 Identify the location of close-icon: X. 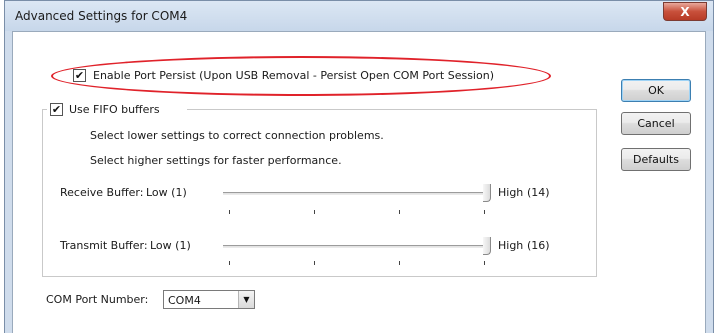
(685, 11).